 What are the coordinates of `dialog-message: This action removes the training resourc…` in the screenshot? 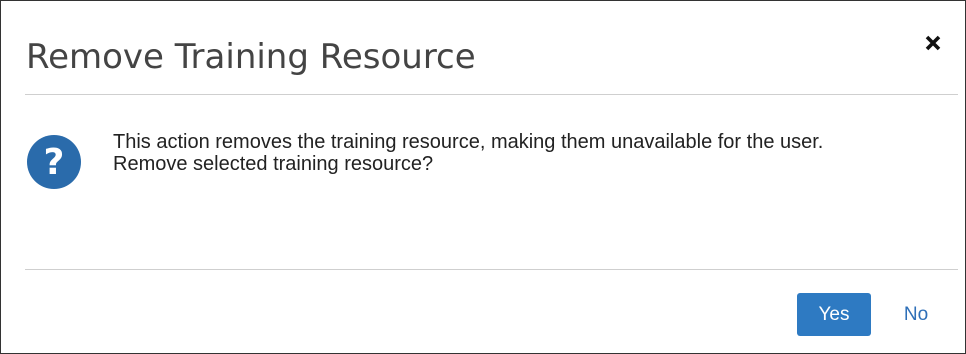 It's located at (513, 153).